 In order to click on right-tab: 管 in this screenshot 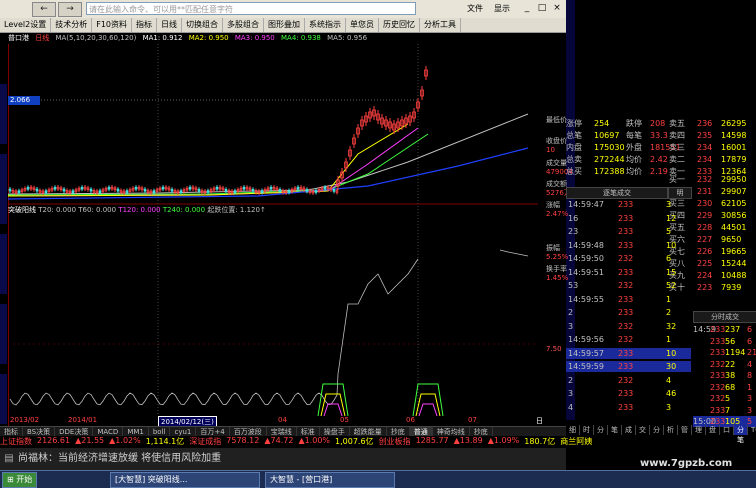, I will do `click(685, 430)`.